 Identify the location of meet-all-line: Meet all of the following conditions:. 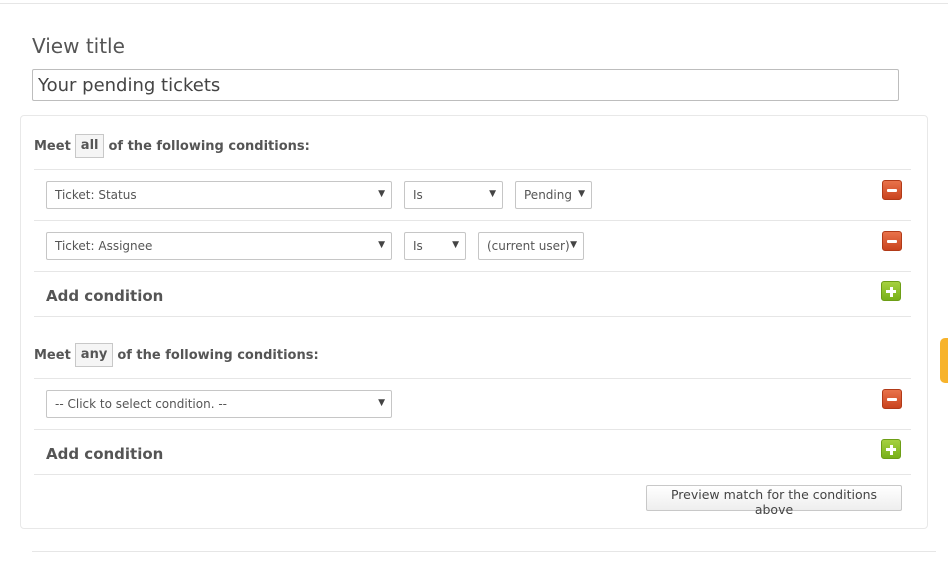
(172, 146).